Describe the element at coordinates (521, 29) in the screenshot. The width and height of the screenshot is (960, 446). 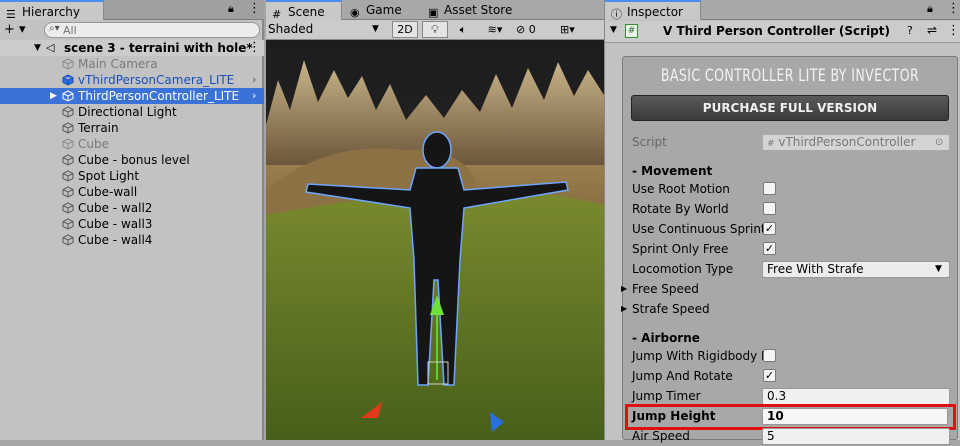
I see `eye-slash-icon: ⊘` at that location.